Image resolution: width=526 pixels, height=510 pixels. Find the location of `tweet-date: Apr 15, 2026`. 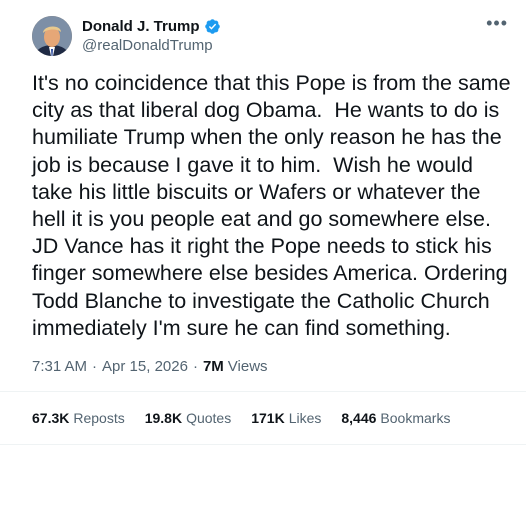

tweet-date: Apr 15, 2026 is located at coordinates (145, 366).